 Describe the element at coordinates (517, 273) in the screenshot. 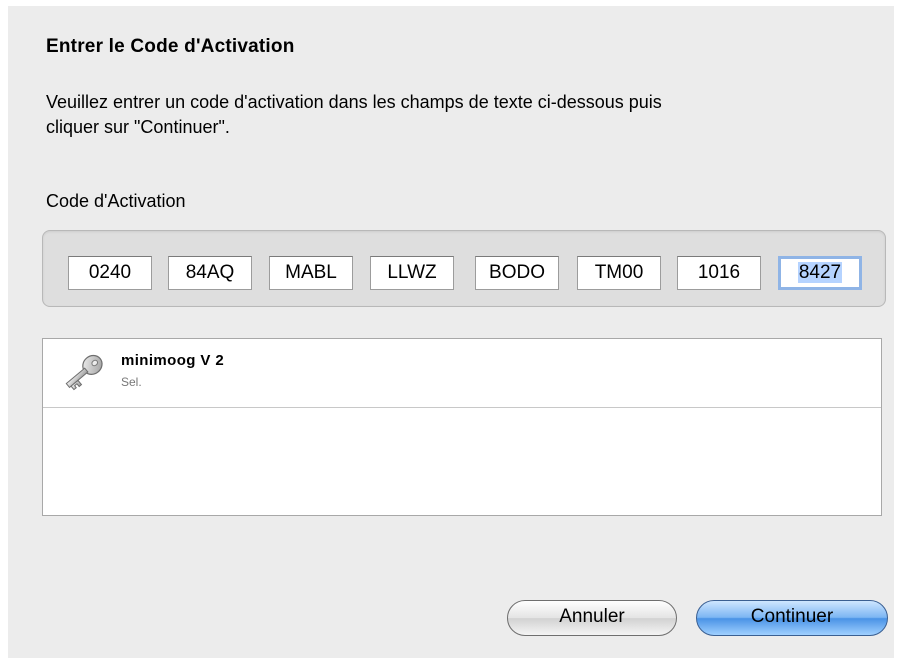

I see `code-field-5: BODO` at that location.